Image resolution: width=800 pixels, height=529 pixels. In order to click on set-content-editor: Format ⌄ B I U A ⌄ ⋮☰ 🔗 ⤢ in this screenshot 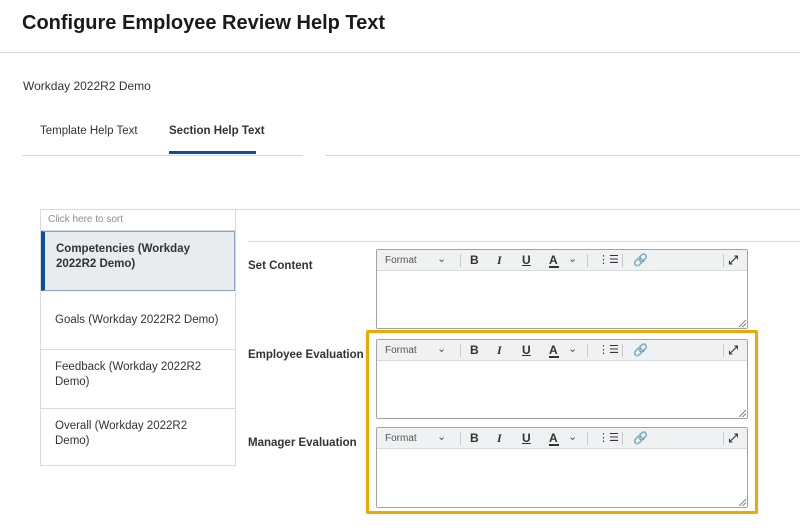, I will do `click(562, 289)`.